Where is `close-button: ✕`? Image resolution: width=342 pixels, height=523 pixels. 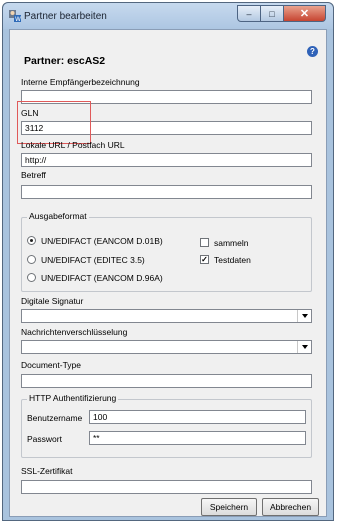 close-button: ✕ is located at coordinates (305, 13).